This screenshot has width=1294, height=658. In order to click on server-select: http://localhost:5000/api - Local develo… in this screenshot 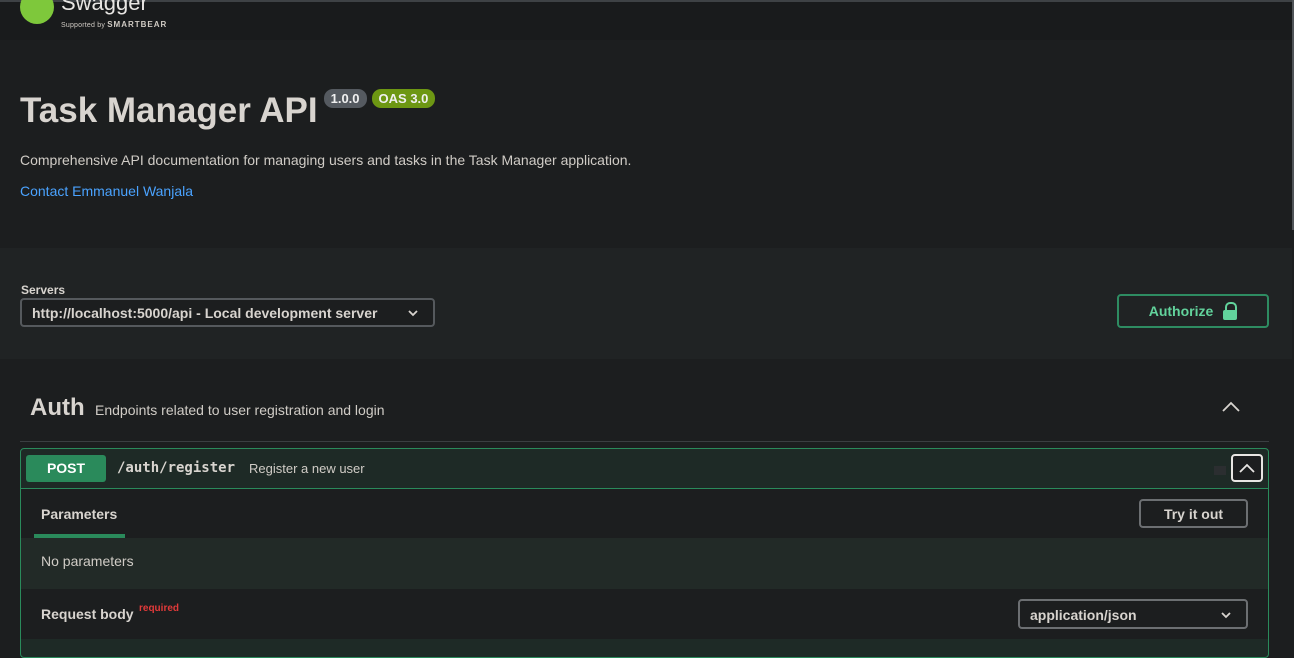, I will do `click(227, 312)`.